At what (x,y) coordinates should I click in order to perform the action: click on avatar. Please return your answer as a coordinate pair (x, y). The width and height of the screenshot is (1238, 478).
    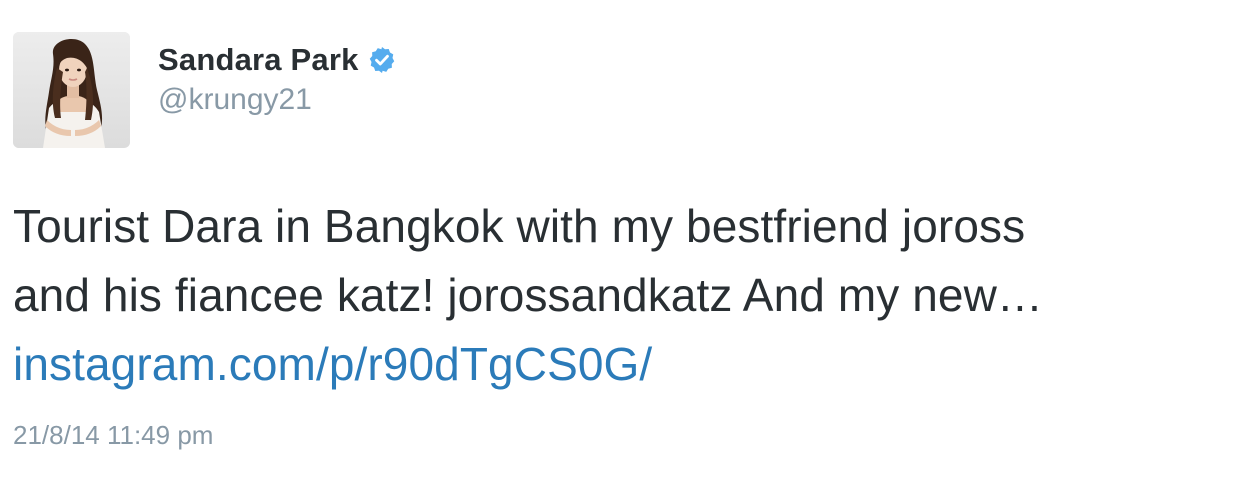
    Looking at the image, I should click on (71, 90).